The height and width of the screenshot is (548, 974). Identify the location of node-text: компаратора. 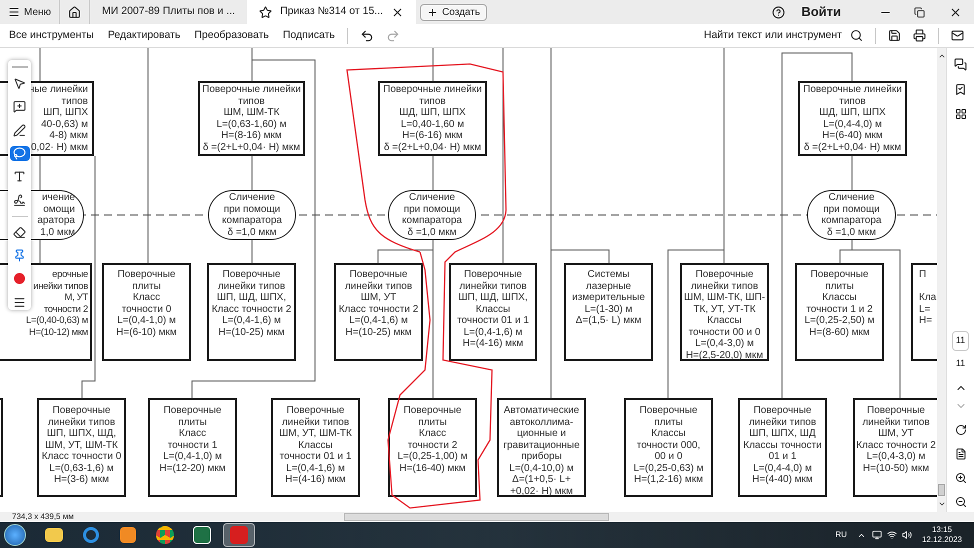
(432, 220).